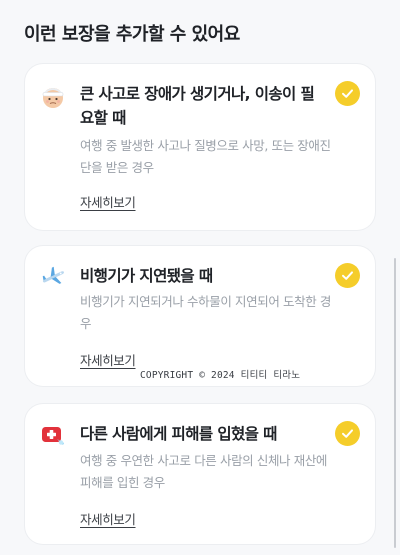 Image resolution: width=400 pixels, height=555 pixels. I want to click on coverage-card-description: 비행기가 지연되거나 수하물이 지연되어 도착한 경우, so click(205, 312).